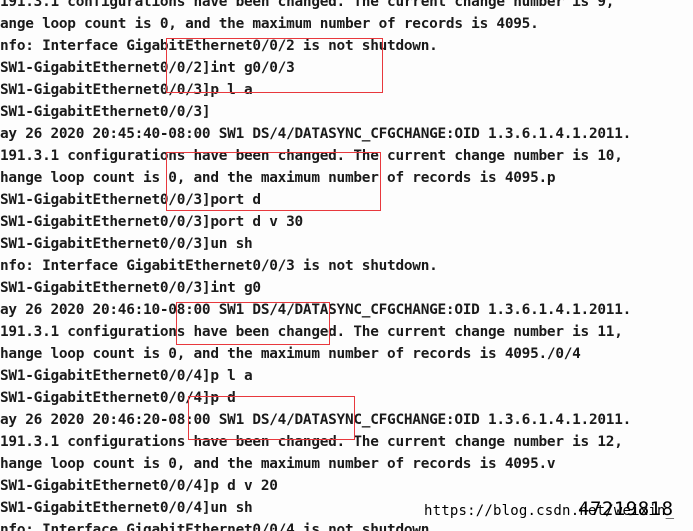  Describe the element at coordinates (126, 376) in the screenshot. I see `terminal-line: SW1-GigabitEthernet0/0/4]p l a` at that location.